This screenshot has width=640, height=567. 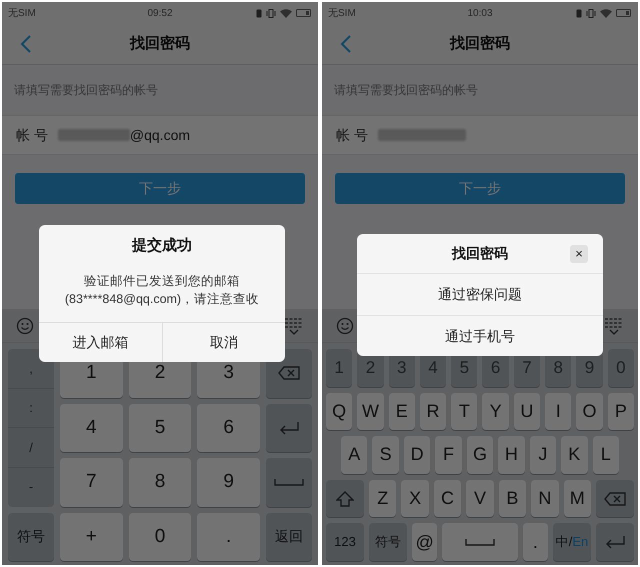 I want to click on keyboard-key: L, so click(x=605, y=455).